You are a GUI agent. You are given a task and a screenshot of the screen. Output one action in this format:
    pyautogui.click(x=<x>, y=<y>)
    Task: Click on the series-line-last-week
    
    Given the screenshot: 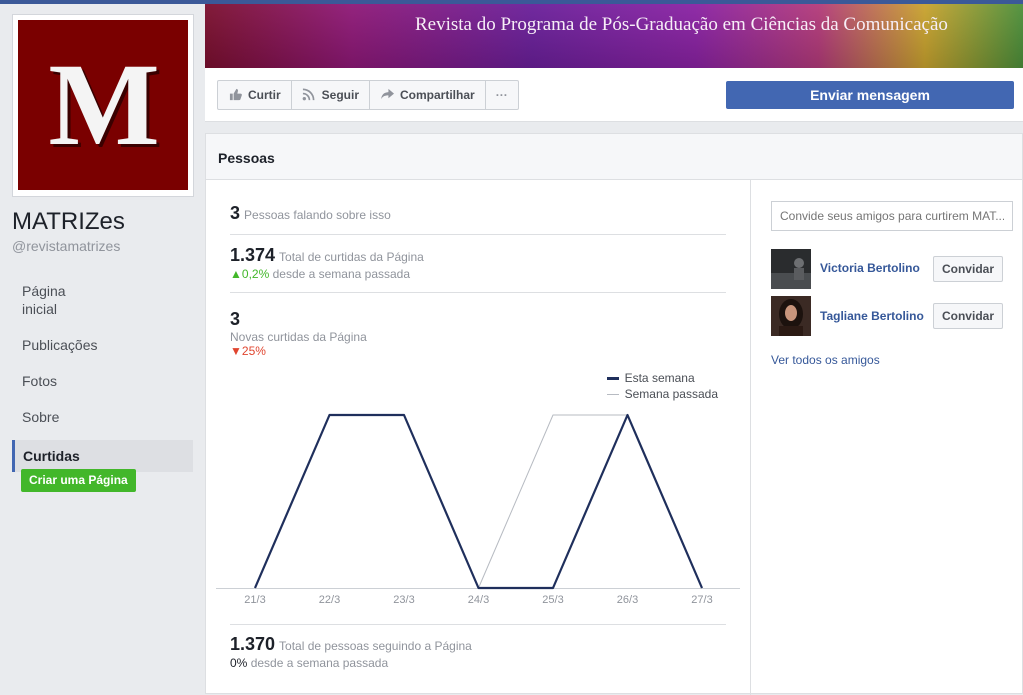 What is the action you would take?
    pyautogui.click(x=478, y=501)
    